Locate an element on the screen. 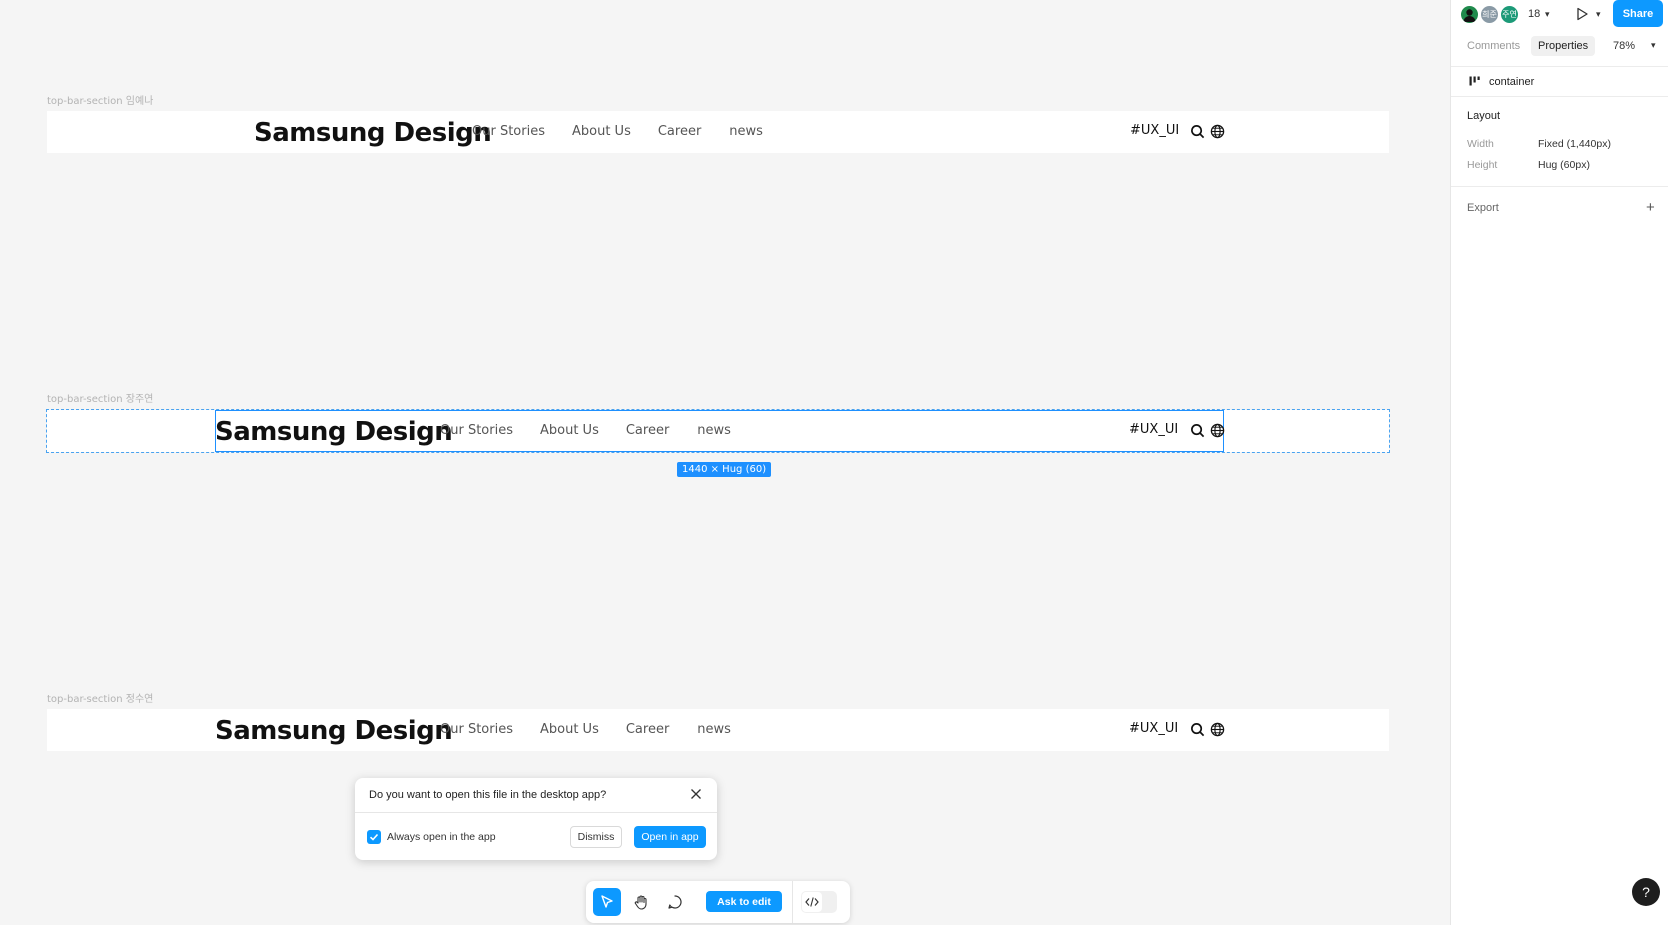 The height and width of the screenshot is (925, 1668). layout-section-title: Layout is located at coordinates (1484, 116).